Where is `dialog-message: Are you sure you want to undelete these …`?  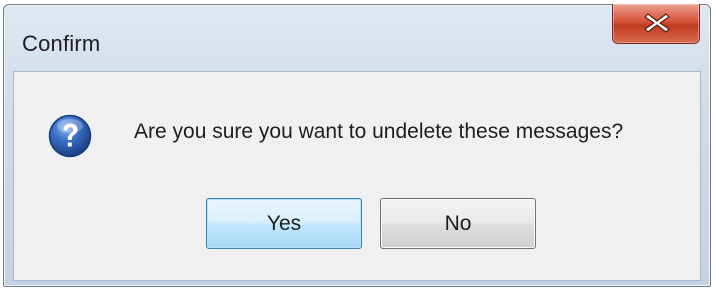 dialog-message: Are you sure you want to undelete these … is located at coordinates (379, 131).